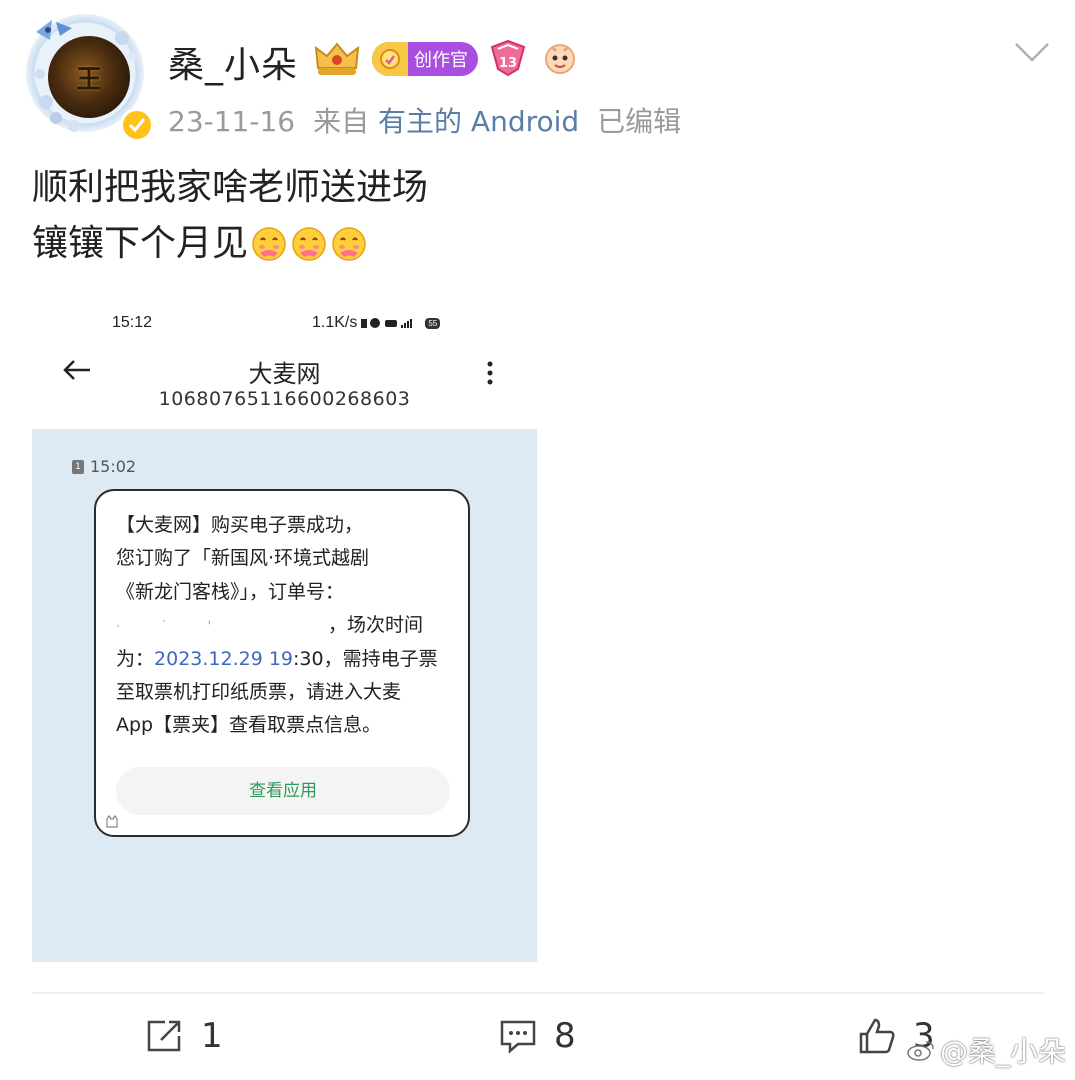 The width and height of the screenshot is (1075, 1080). I want to click on message-line: 《新龙门客栈》」，订单号：, so click(230, 591).